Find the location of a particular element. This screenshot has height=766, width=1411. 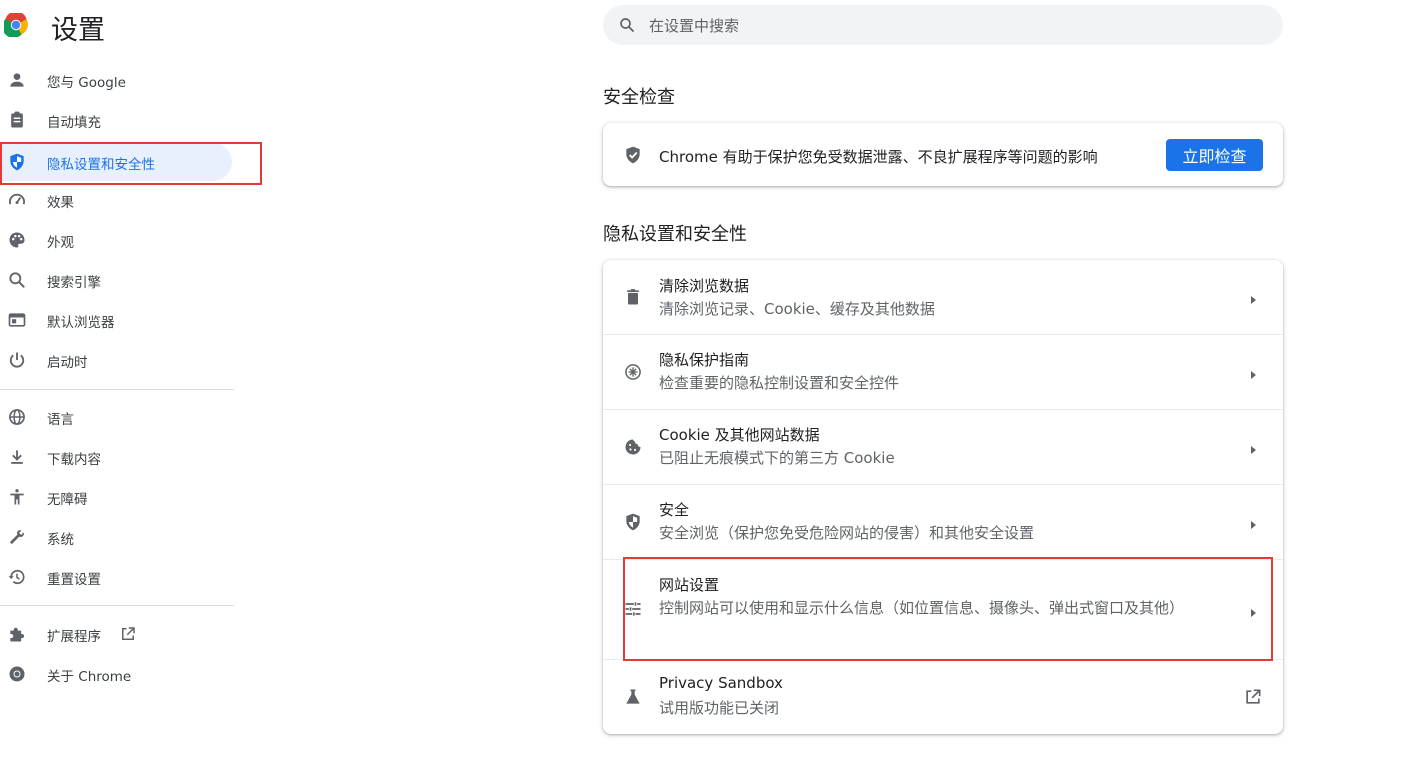

sidebar-item-label: 自动填充 is located at coordinates (74, 123).